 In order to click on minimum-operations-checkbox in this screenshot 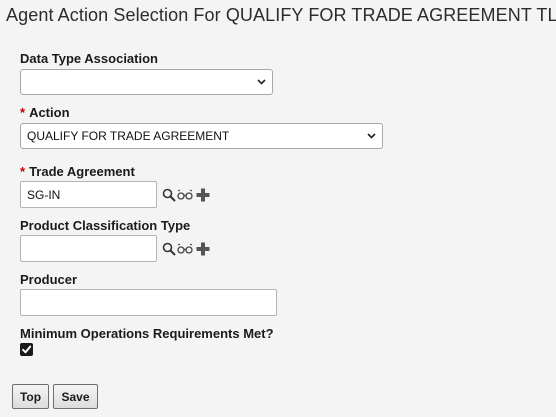, I will do `click(26, 349)`.